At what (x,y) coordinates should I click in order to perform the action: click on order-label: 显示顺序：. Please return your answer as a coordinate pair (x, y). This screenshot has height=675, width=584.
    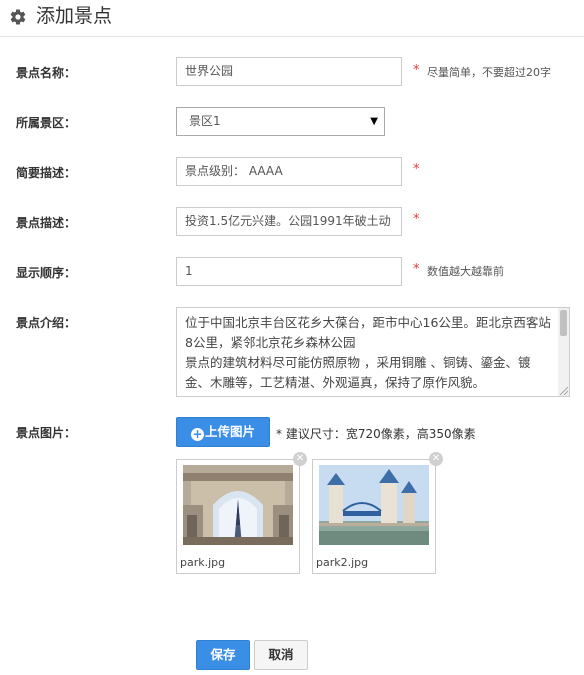
    Looking at the image, I should click on (46, 273).